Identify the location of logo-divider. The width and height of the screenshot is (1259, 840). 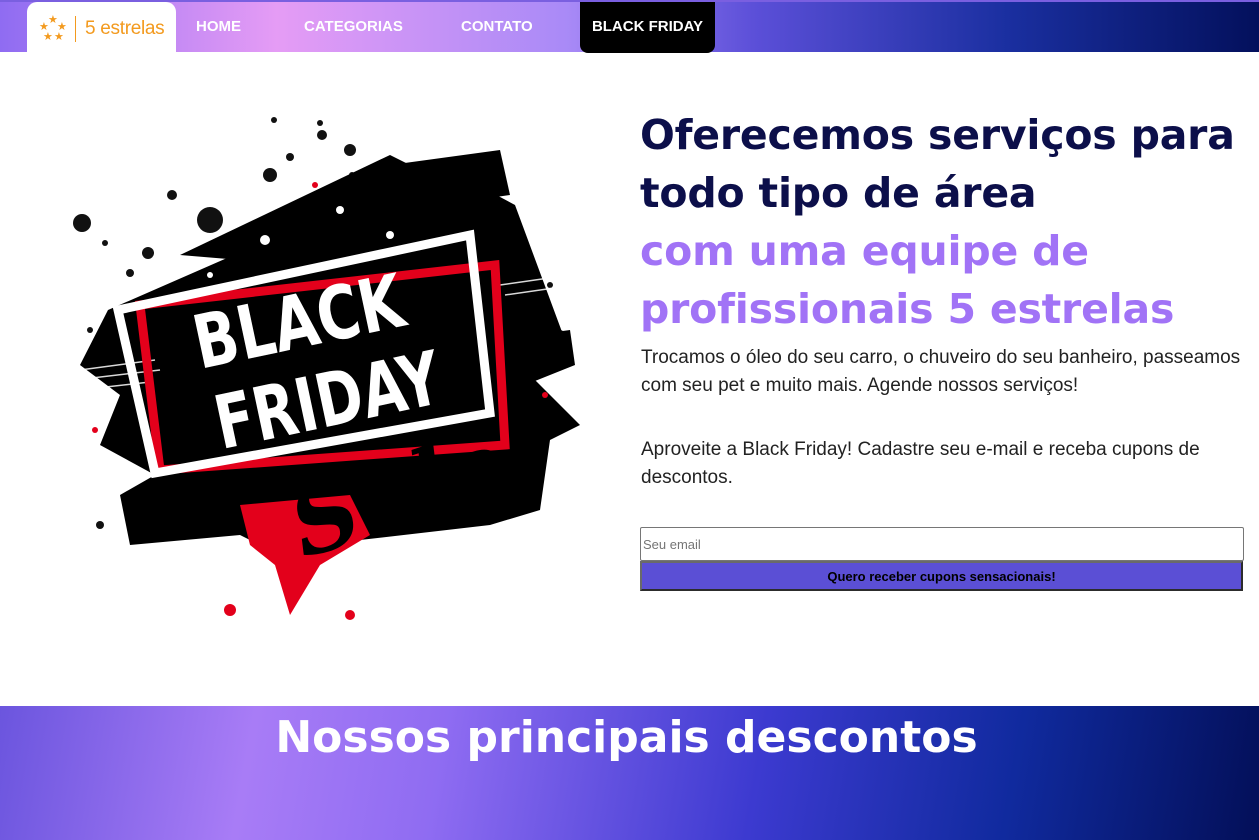
(75, 29).